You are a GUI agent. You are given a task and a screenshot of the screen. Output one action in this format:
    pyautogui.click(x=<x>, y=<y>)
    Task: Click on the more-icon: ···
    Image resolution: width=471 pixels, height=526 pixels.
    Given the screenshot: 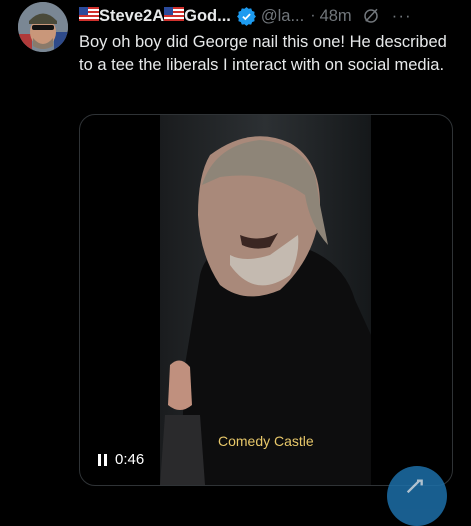 What is the action you would take?
    pyautogui.click(x=402, y=16)
    